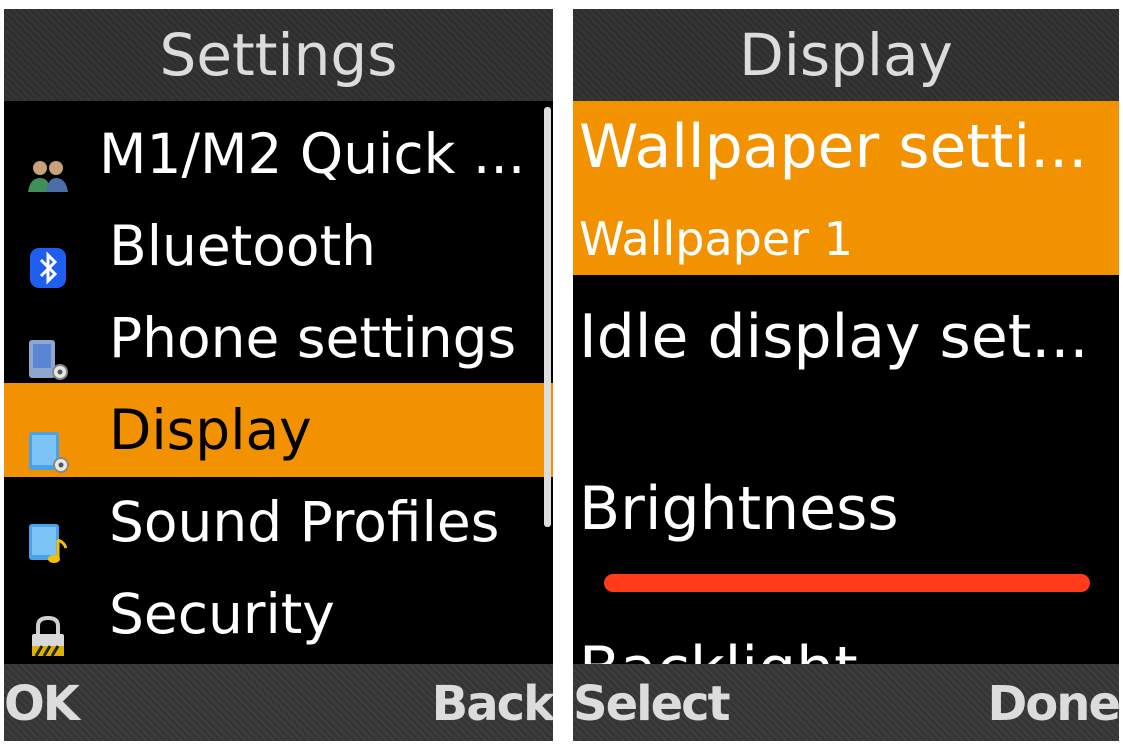 The width and height of the screenshot is (1123, 749). What do you see at coordinates (278, 55) in the screenshot?
I see `screen-title: Settings` at bounding box center [278, 55].